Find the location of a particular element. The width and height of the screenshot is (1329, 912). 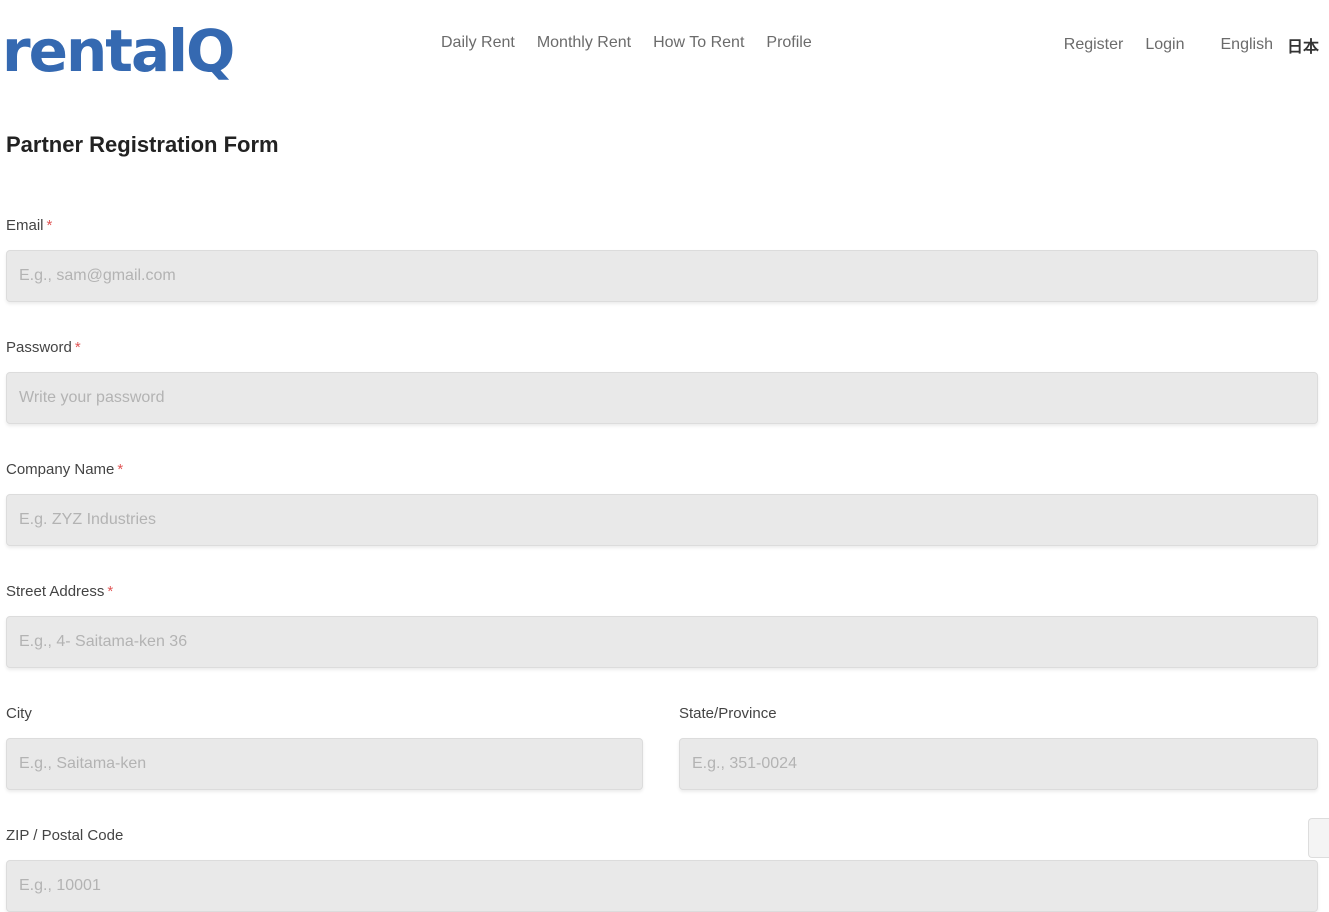

login-link: Login is located at coordinates (1164, 45).